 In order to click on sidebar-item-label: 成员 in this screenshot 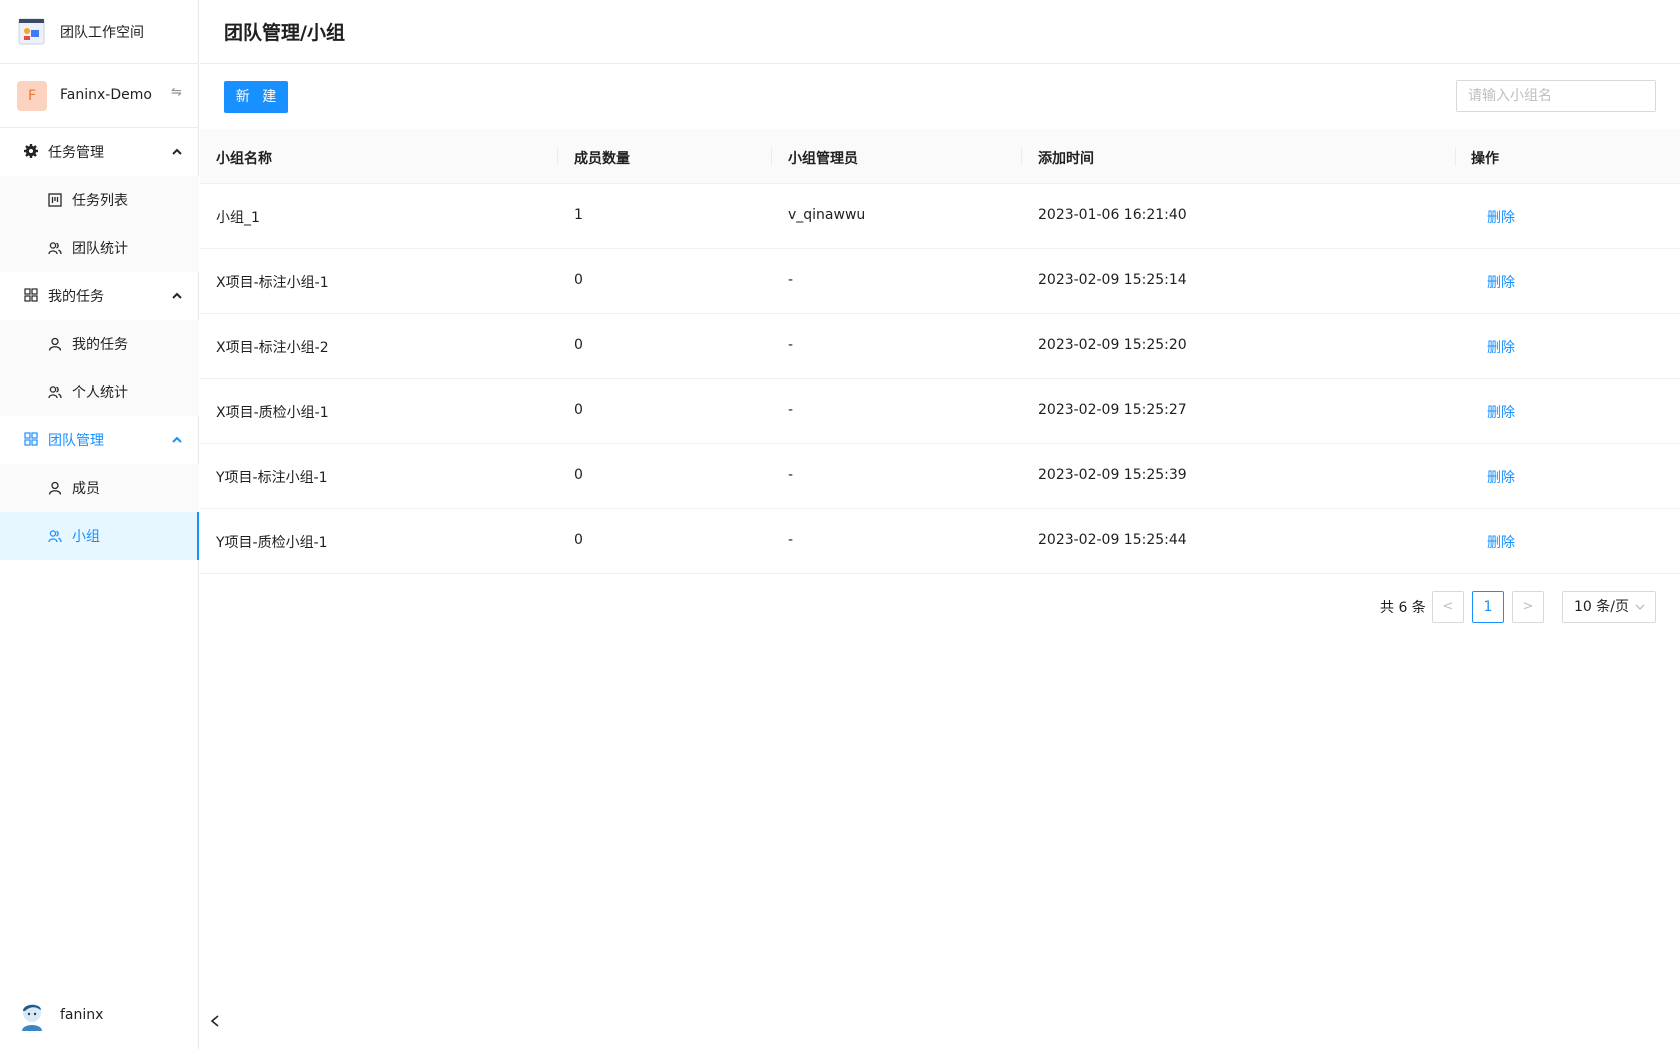, I will do `click(86, 489)`.